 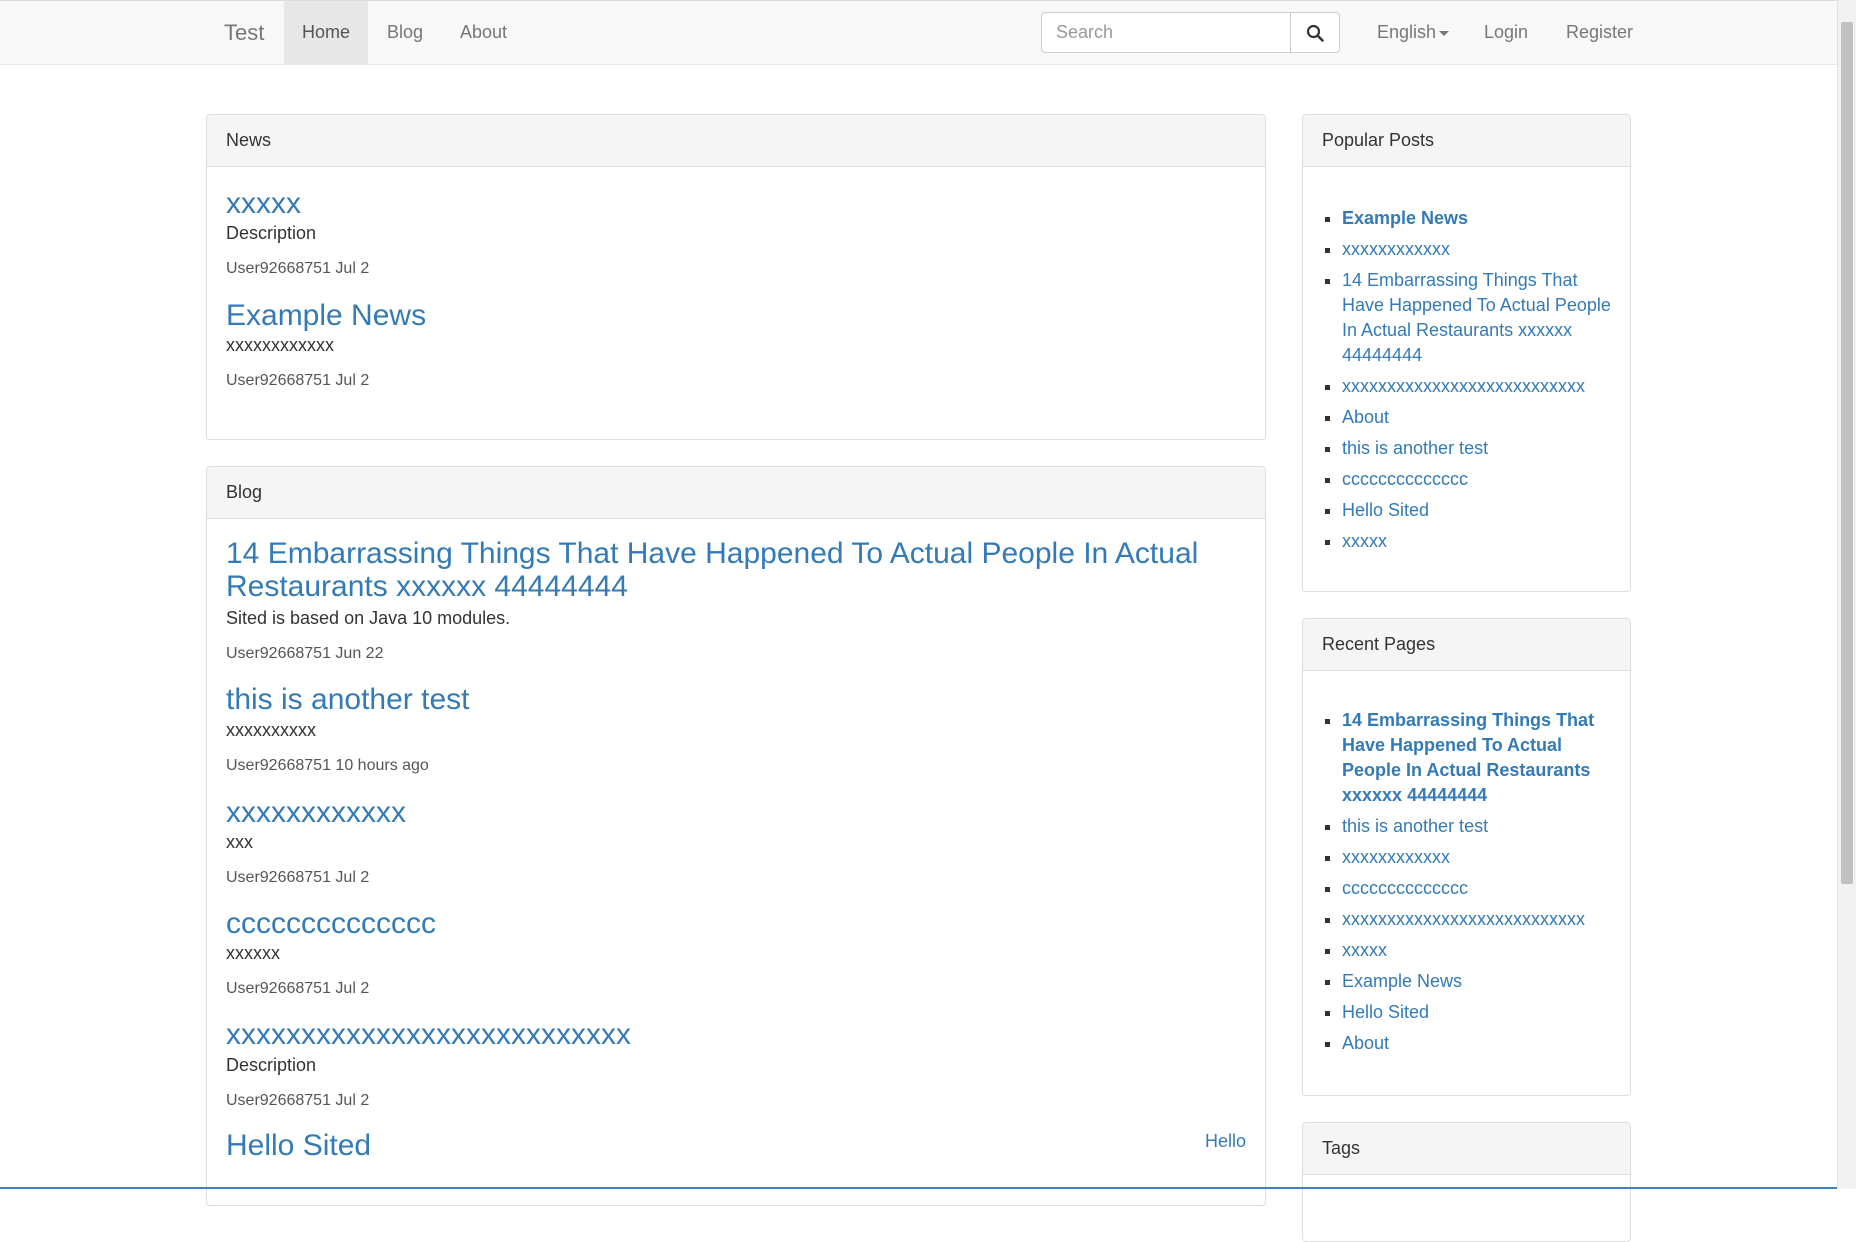 What do you see at coordinates (1476, 479) in the screenshot?
I see `list-item: cccccccccccccc` at bounding box center [1476, 479].